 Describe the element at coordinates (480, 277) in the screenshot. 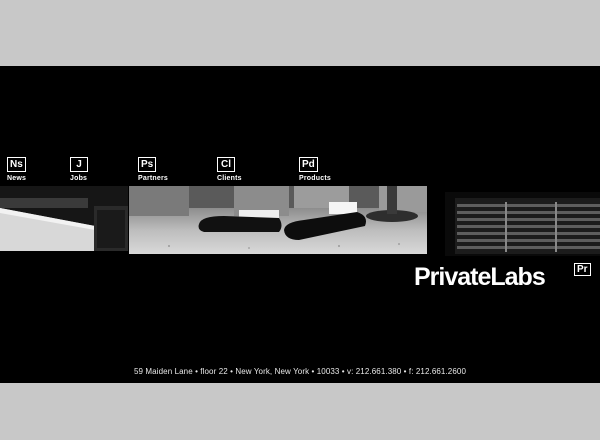

I see `brand-logo-text: PrivateLabs` at that location.